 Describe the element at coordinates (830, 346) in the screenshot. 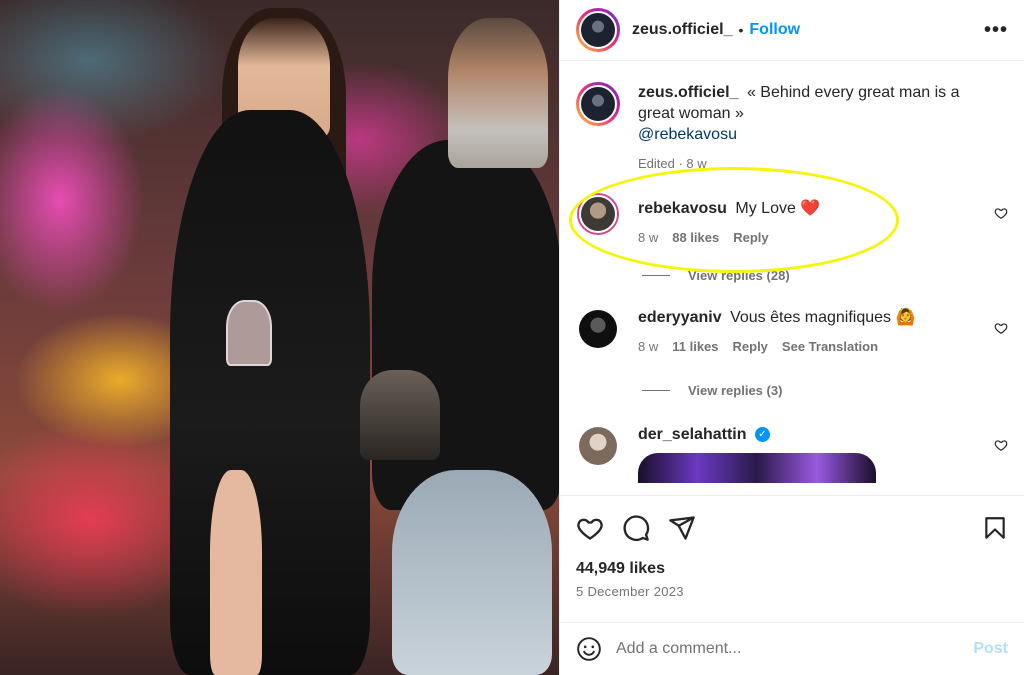

I see `see-translation-button: See Translation` at that location.